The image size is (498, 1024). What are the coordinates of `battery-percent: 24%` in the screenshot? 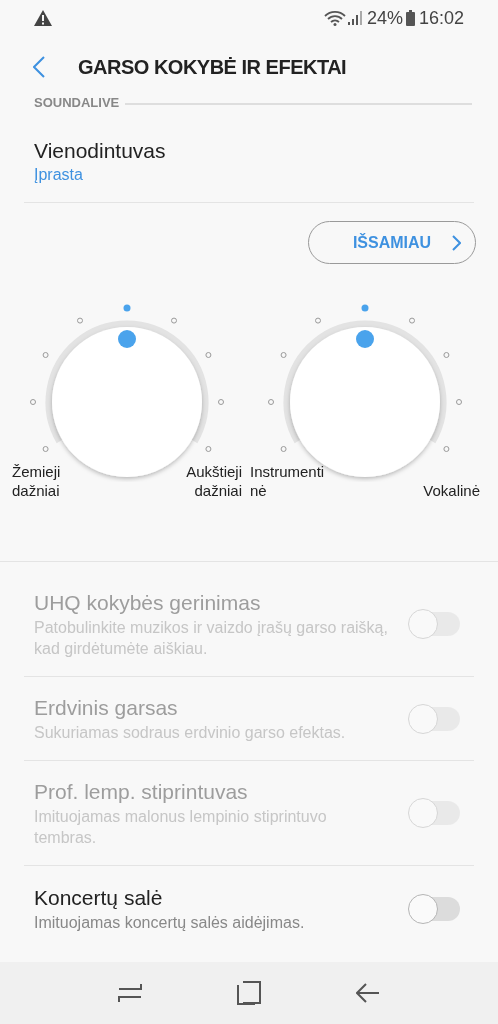 It's located at (384, 18).